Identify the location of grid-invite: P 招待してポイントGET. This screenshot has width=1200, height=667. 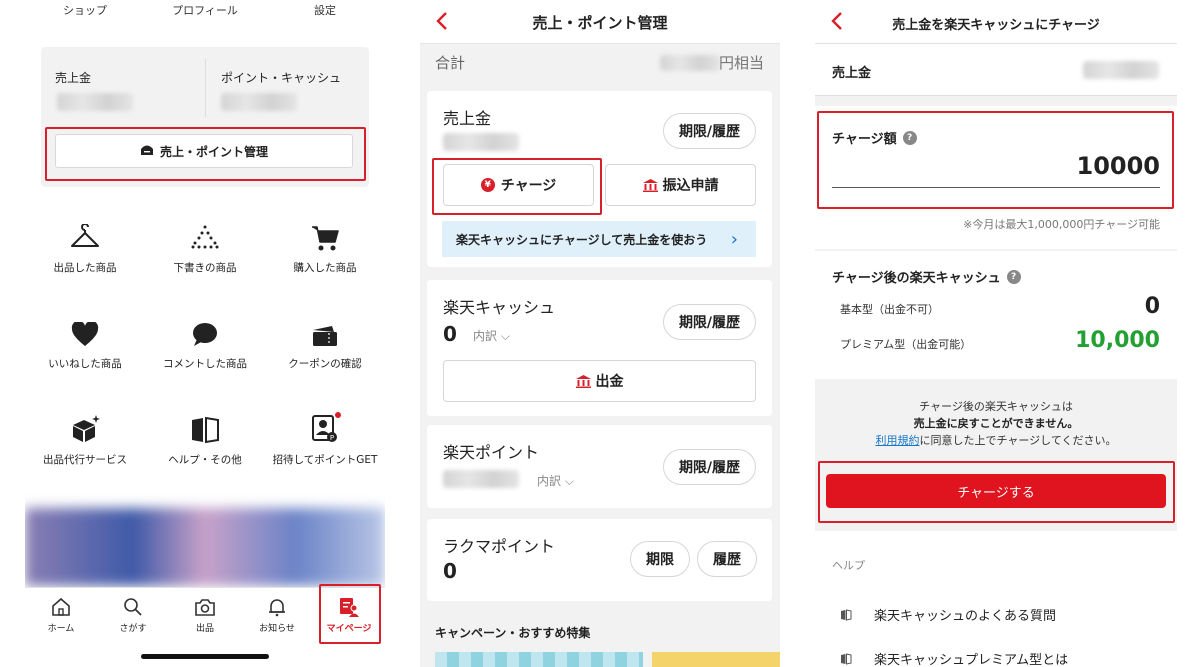
(325, 438).